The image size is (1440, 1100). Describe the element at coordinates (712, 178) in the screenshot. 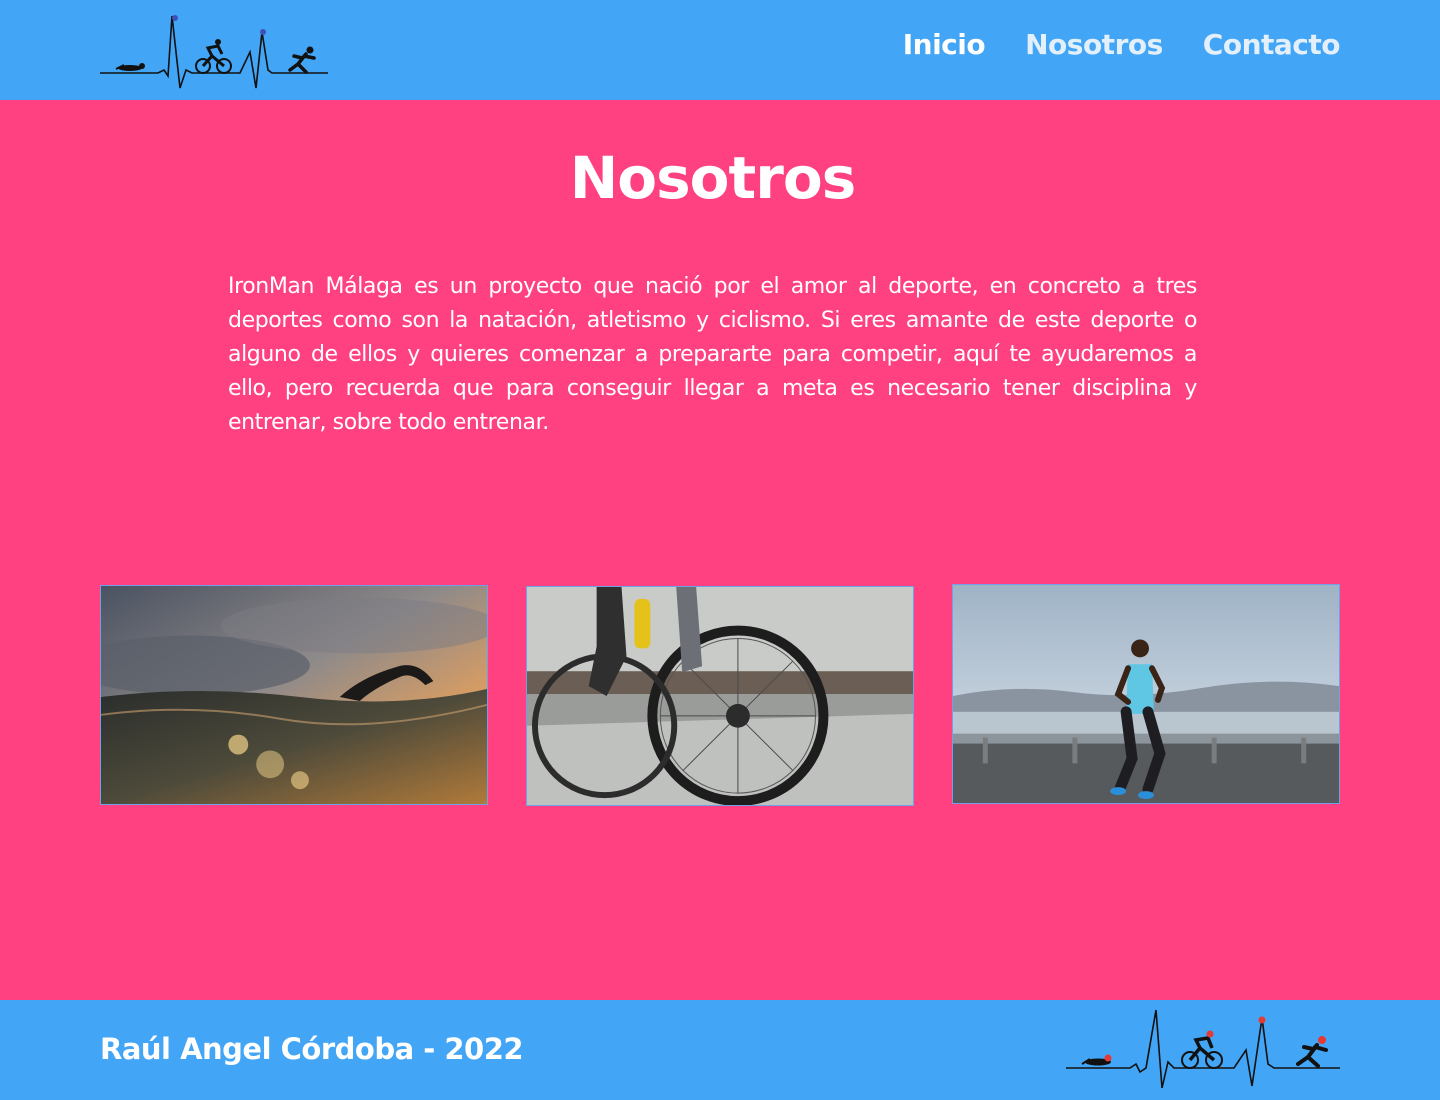

I see `page-title: Nosotros` at that location.